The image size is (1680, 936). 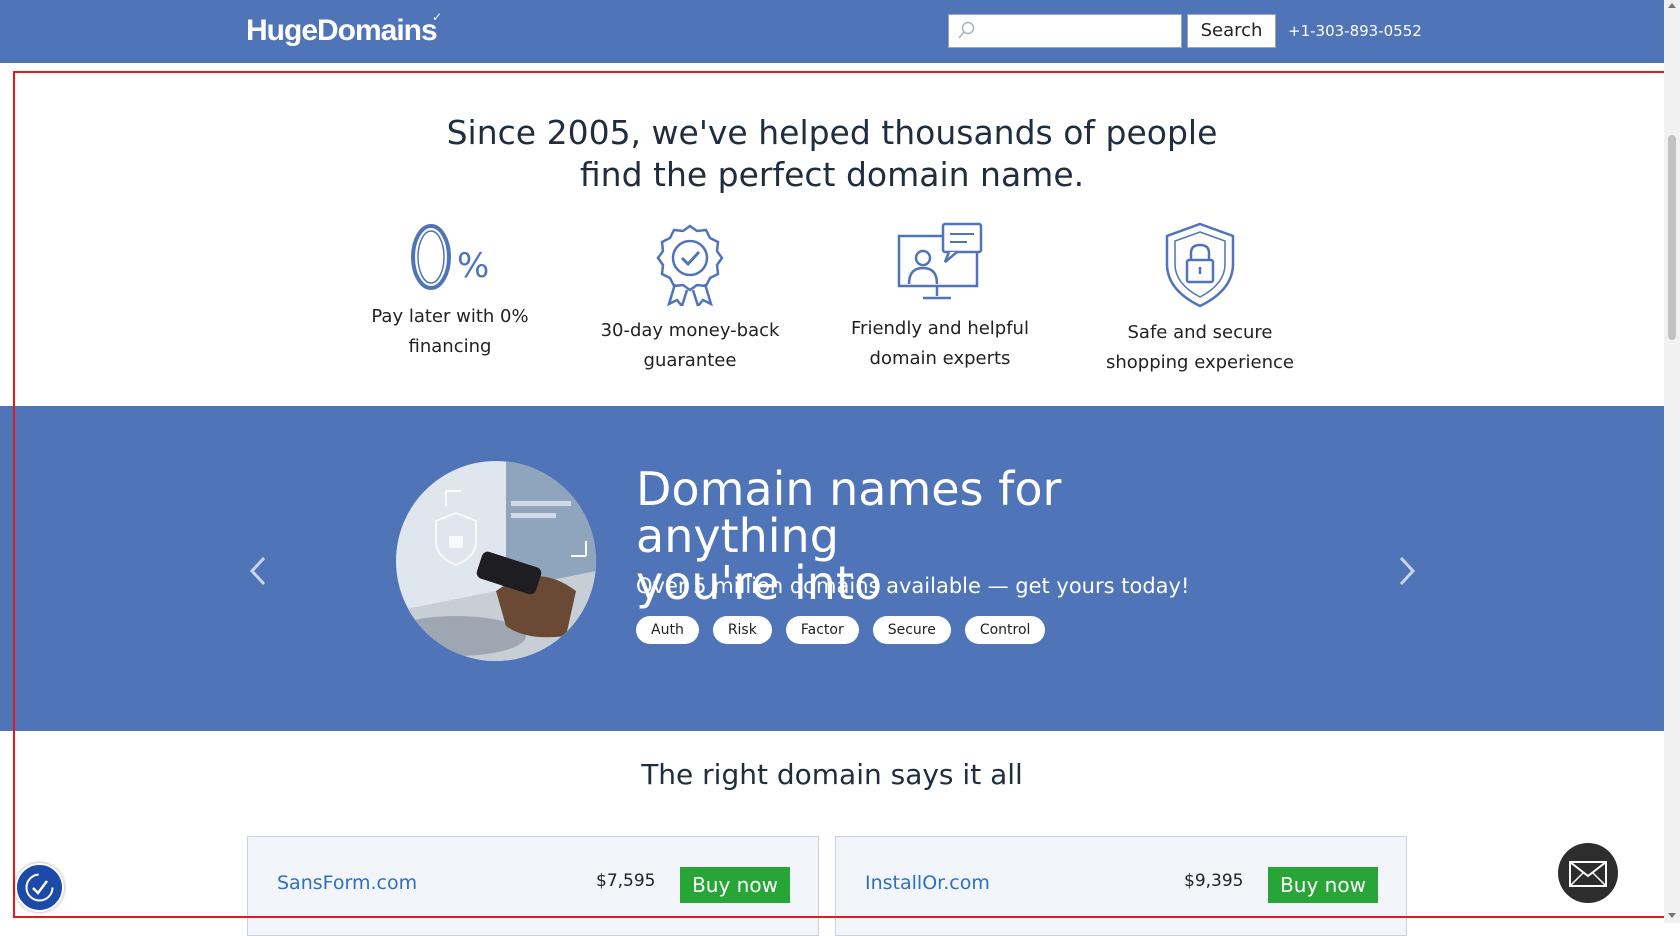 What do you see at coordinates (1121, 886) in the screenshot?
I see `domain-card: InstallOr.com $9,395 Buy now` at bounding box center [1121, 886].